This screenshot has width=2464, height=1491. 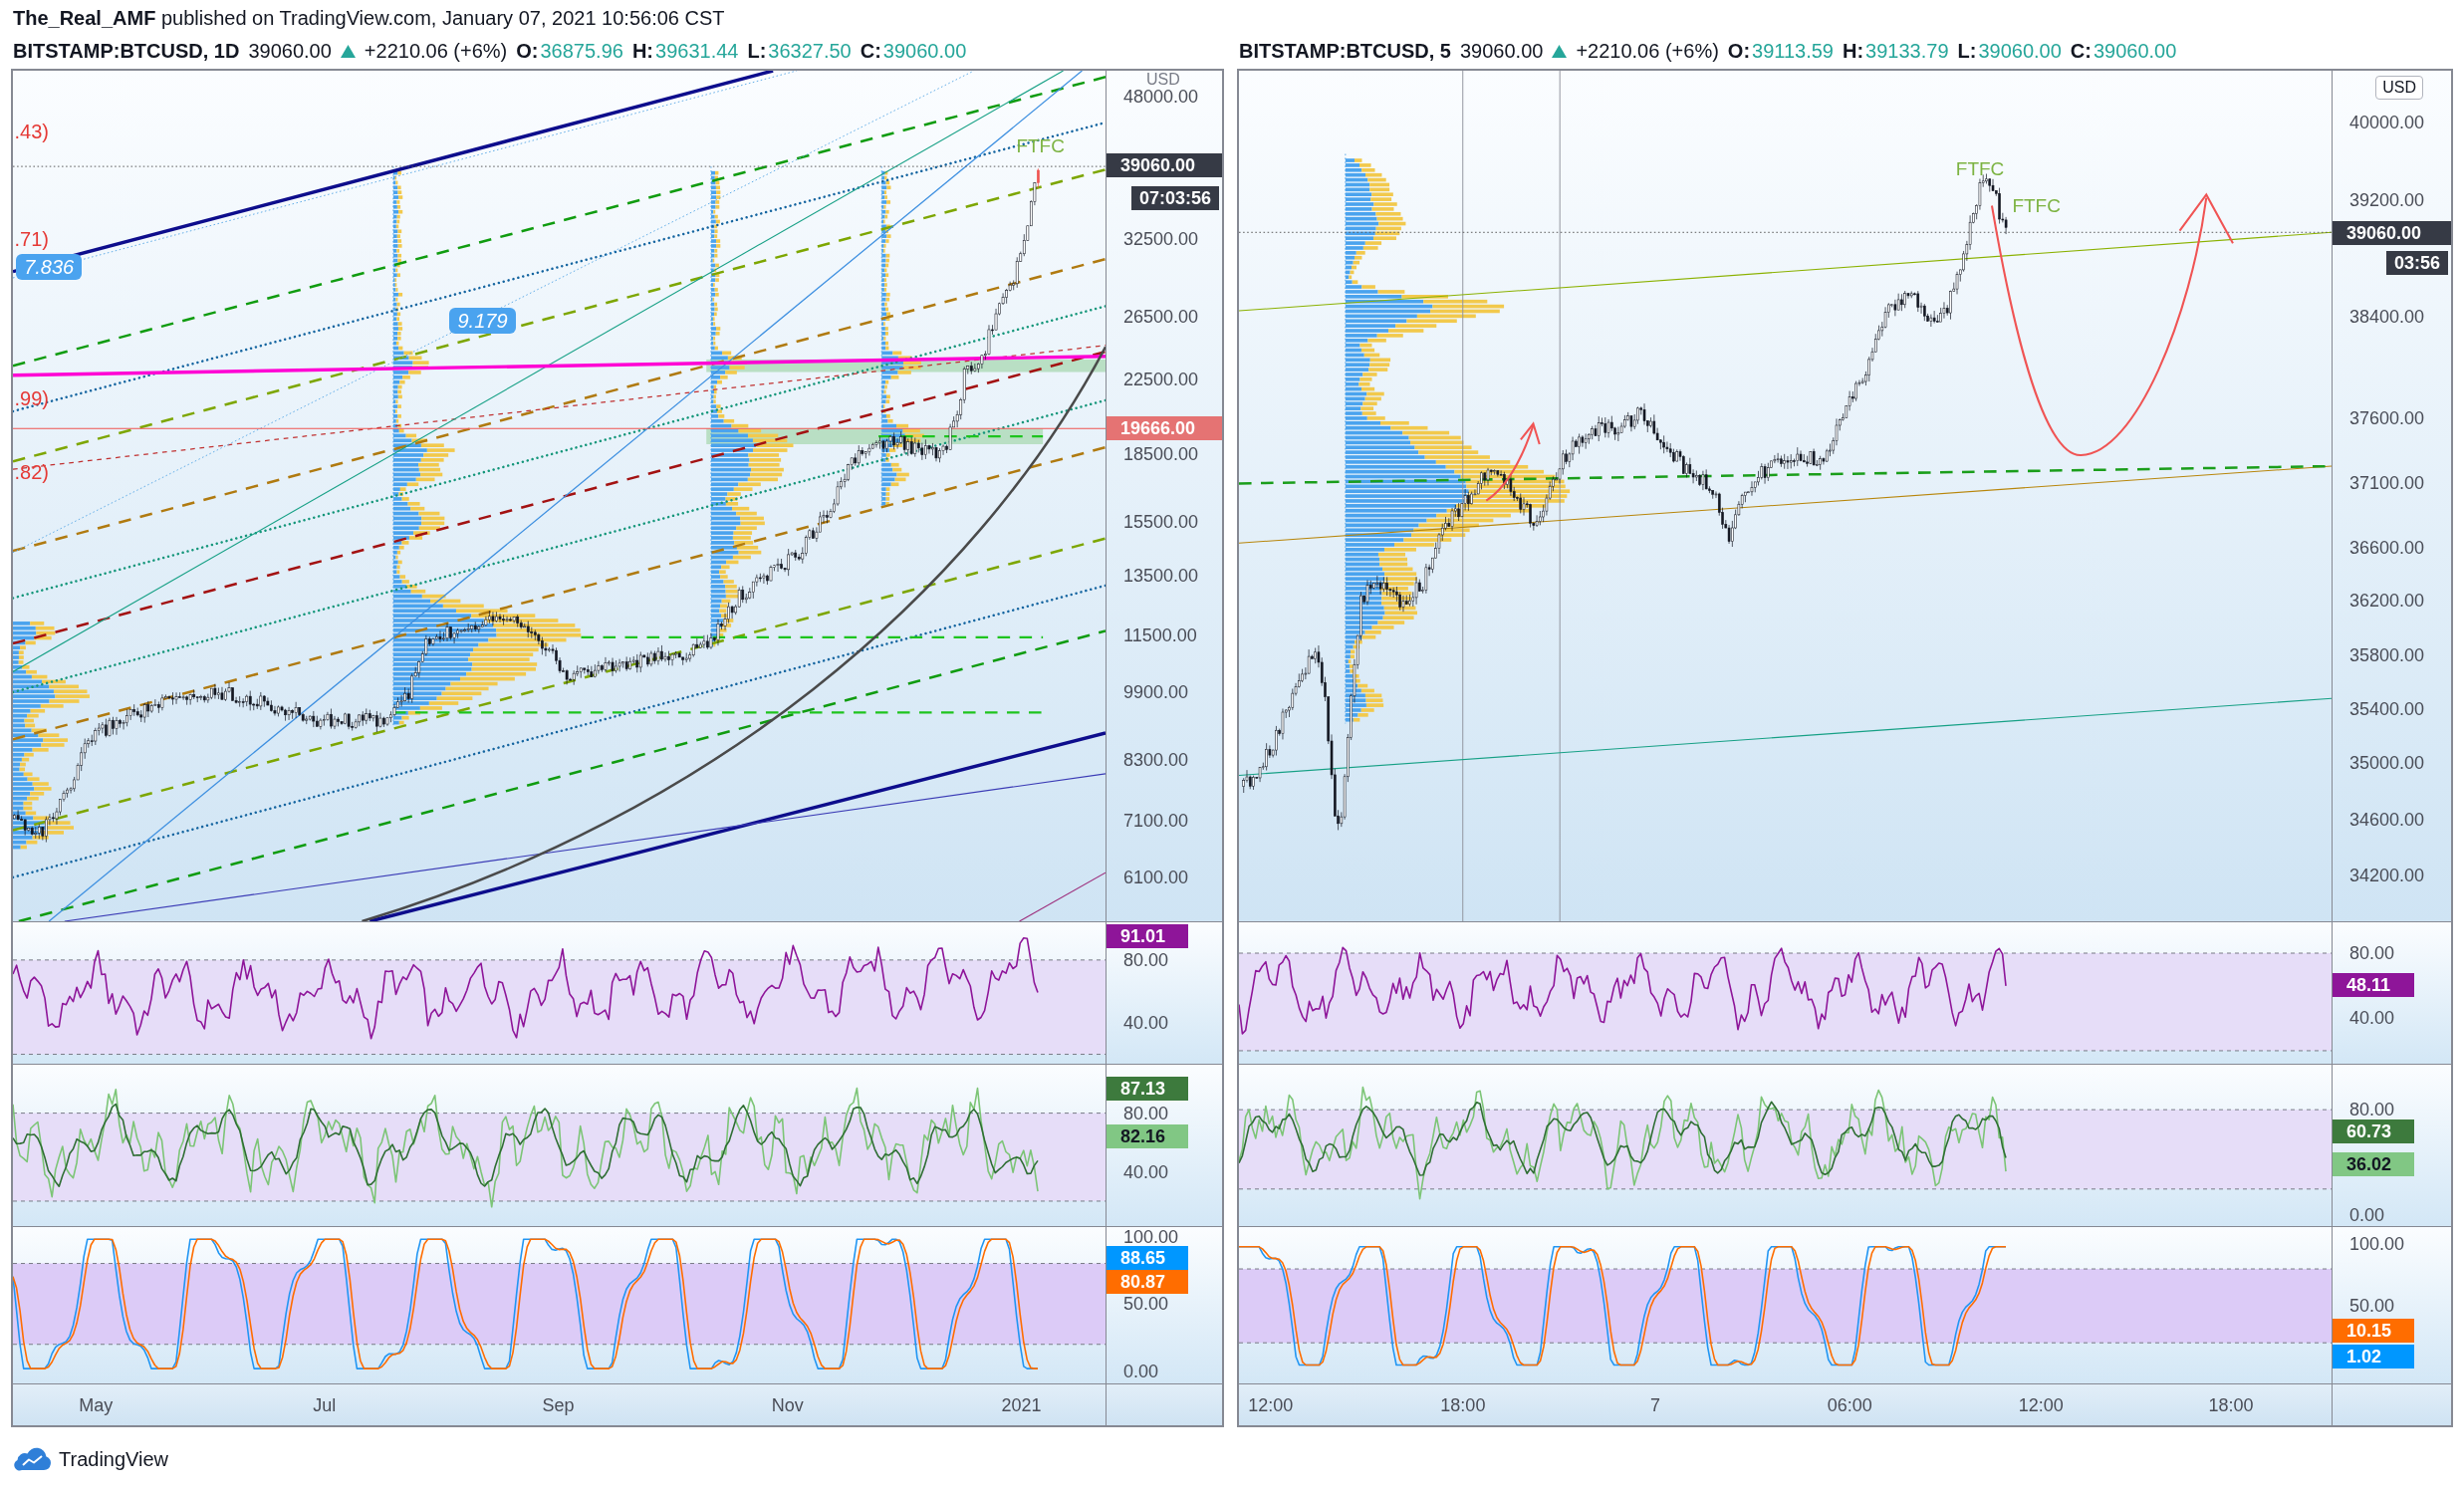 I want to click on ohlc-value: O:36875.96, so click(x=569, y=51).